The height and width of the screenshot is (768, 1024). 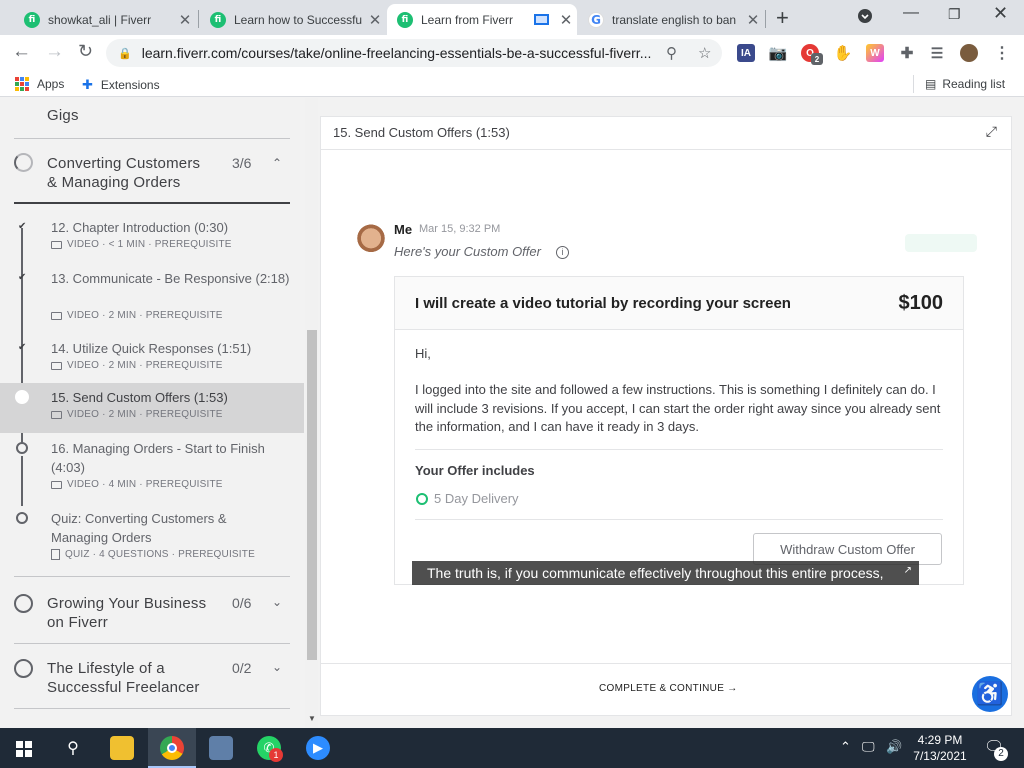 I want to click on section-title-line: The Lifestyle of a, so click(x=106, y=668).